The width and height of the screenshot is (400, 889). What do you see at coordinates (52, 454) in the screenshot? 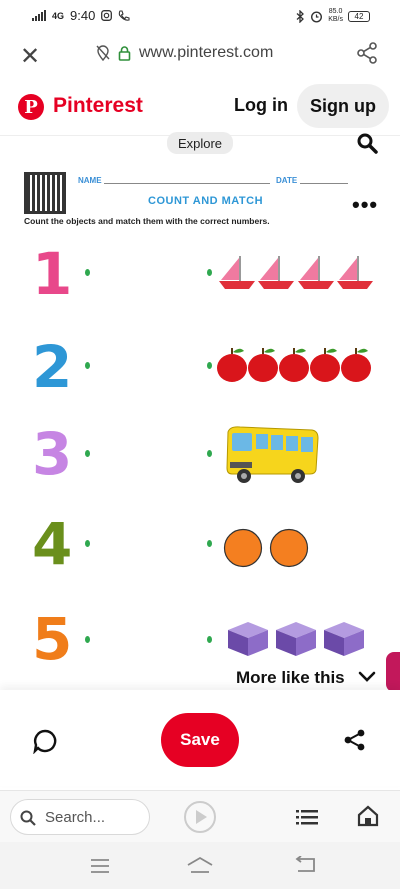
I see `number-3: 3` at bounding box center [52, 454].